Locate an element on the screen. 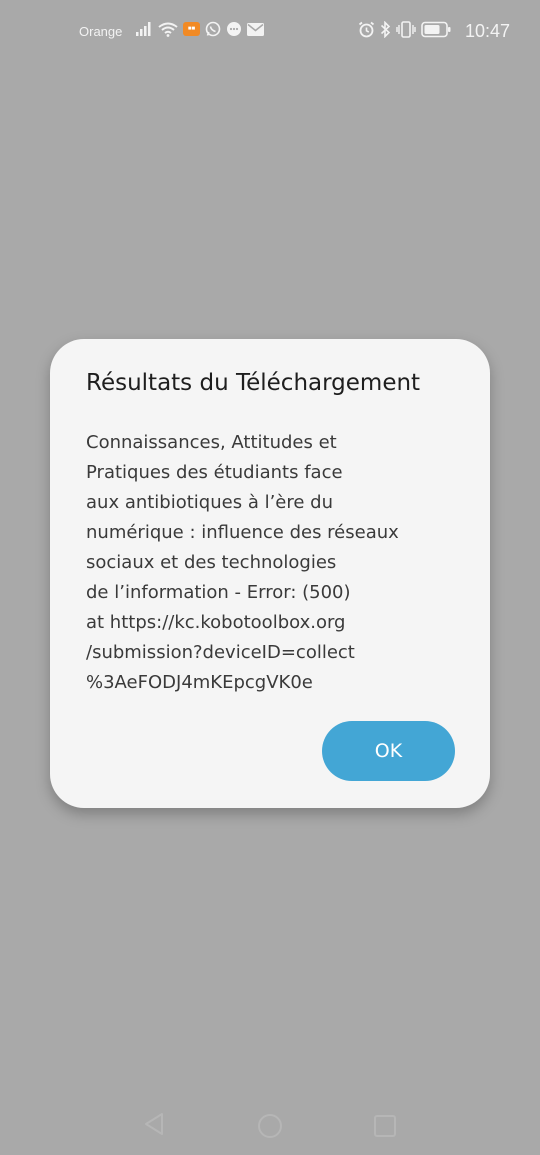 This screenshot has height=1155, width=540. dialog-message-line: %3AeFODJ4mKEpcgVK0e is located at coordinates (199, 682).